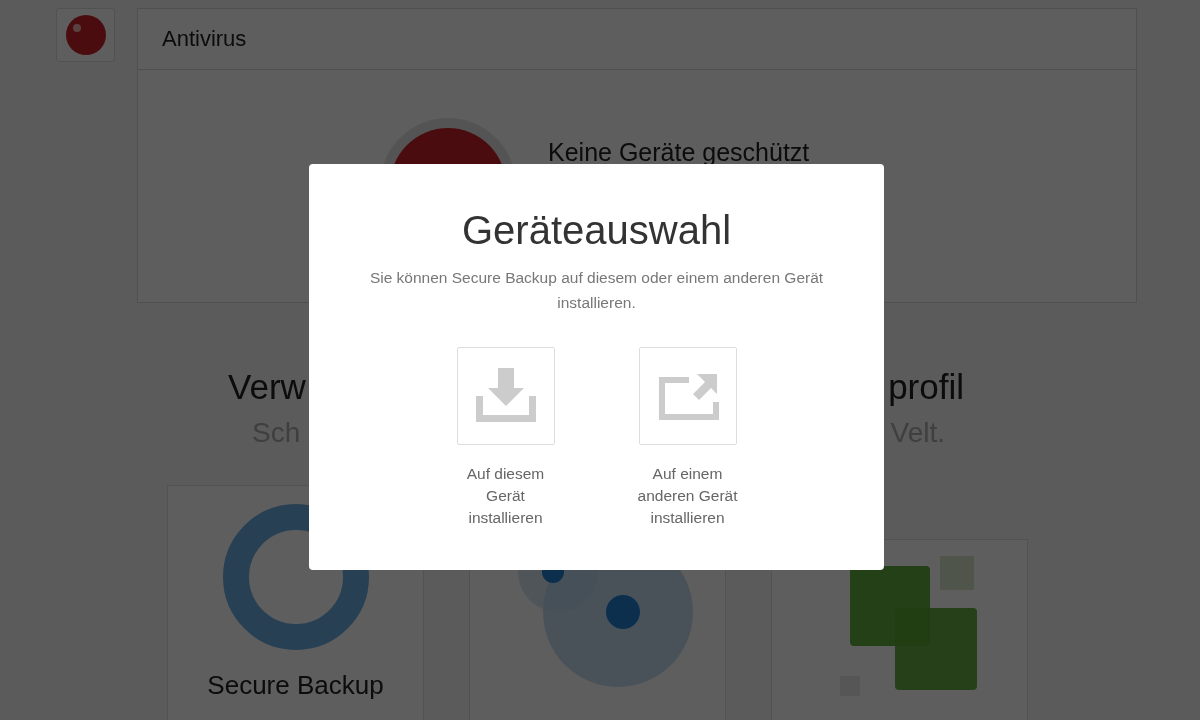 The image size is (1200, 720). I want to click on logo-icon, so click(85, 35).